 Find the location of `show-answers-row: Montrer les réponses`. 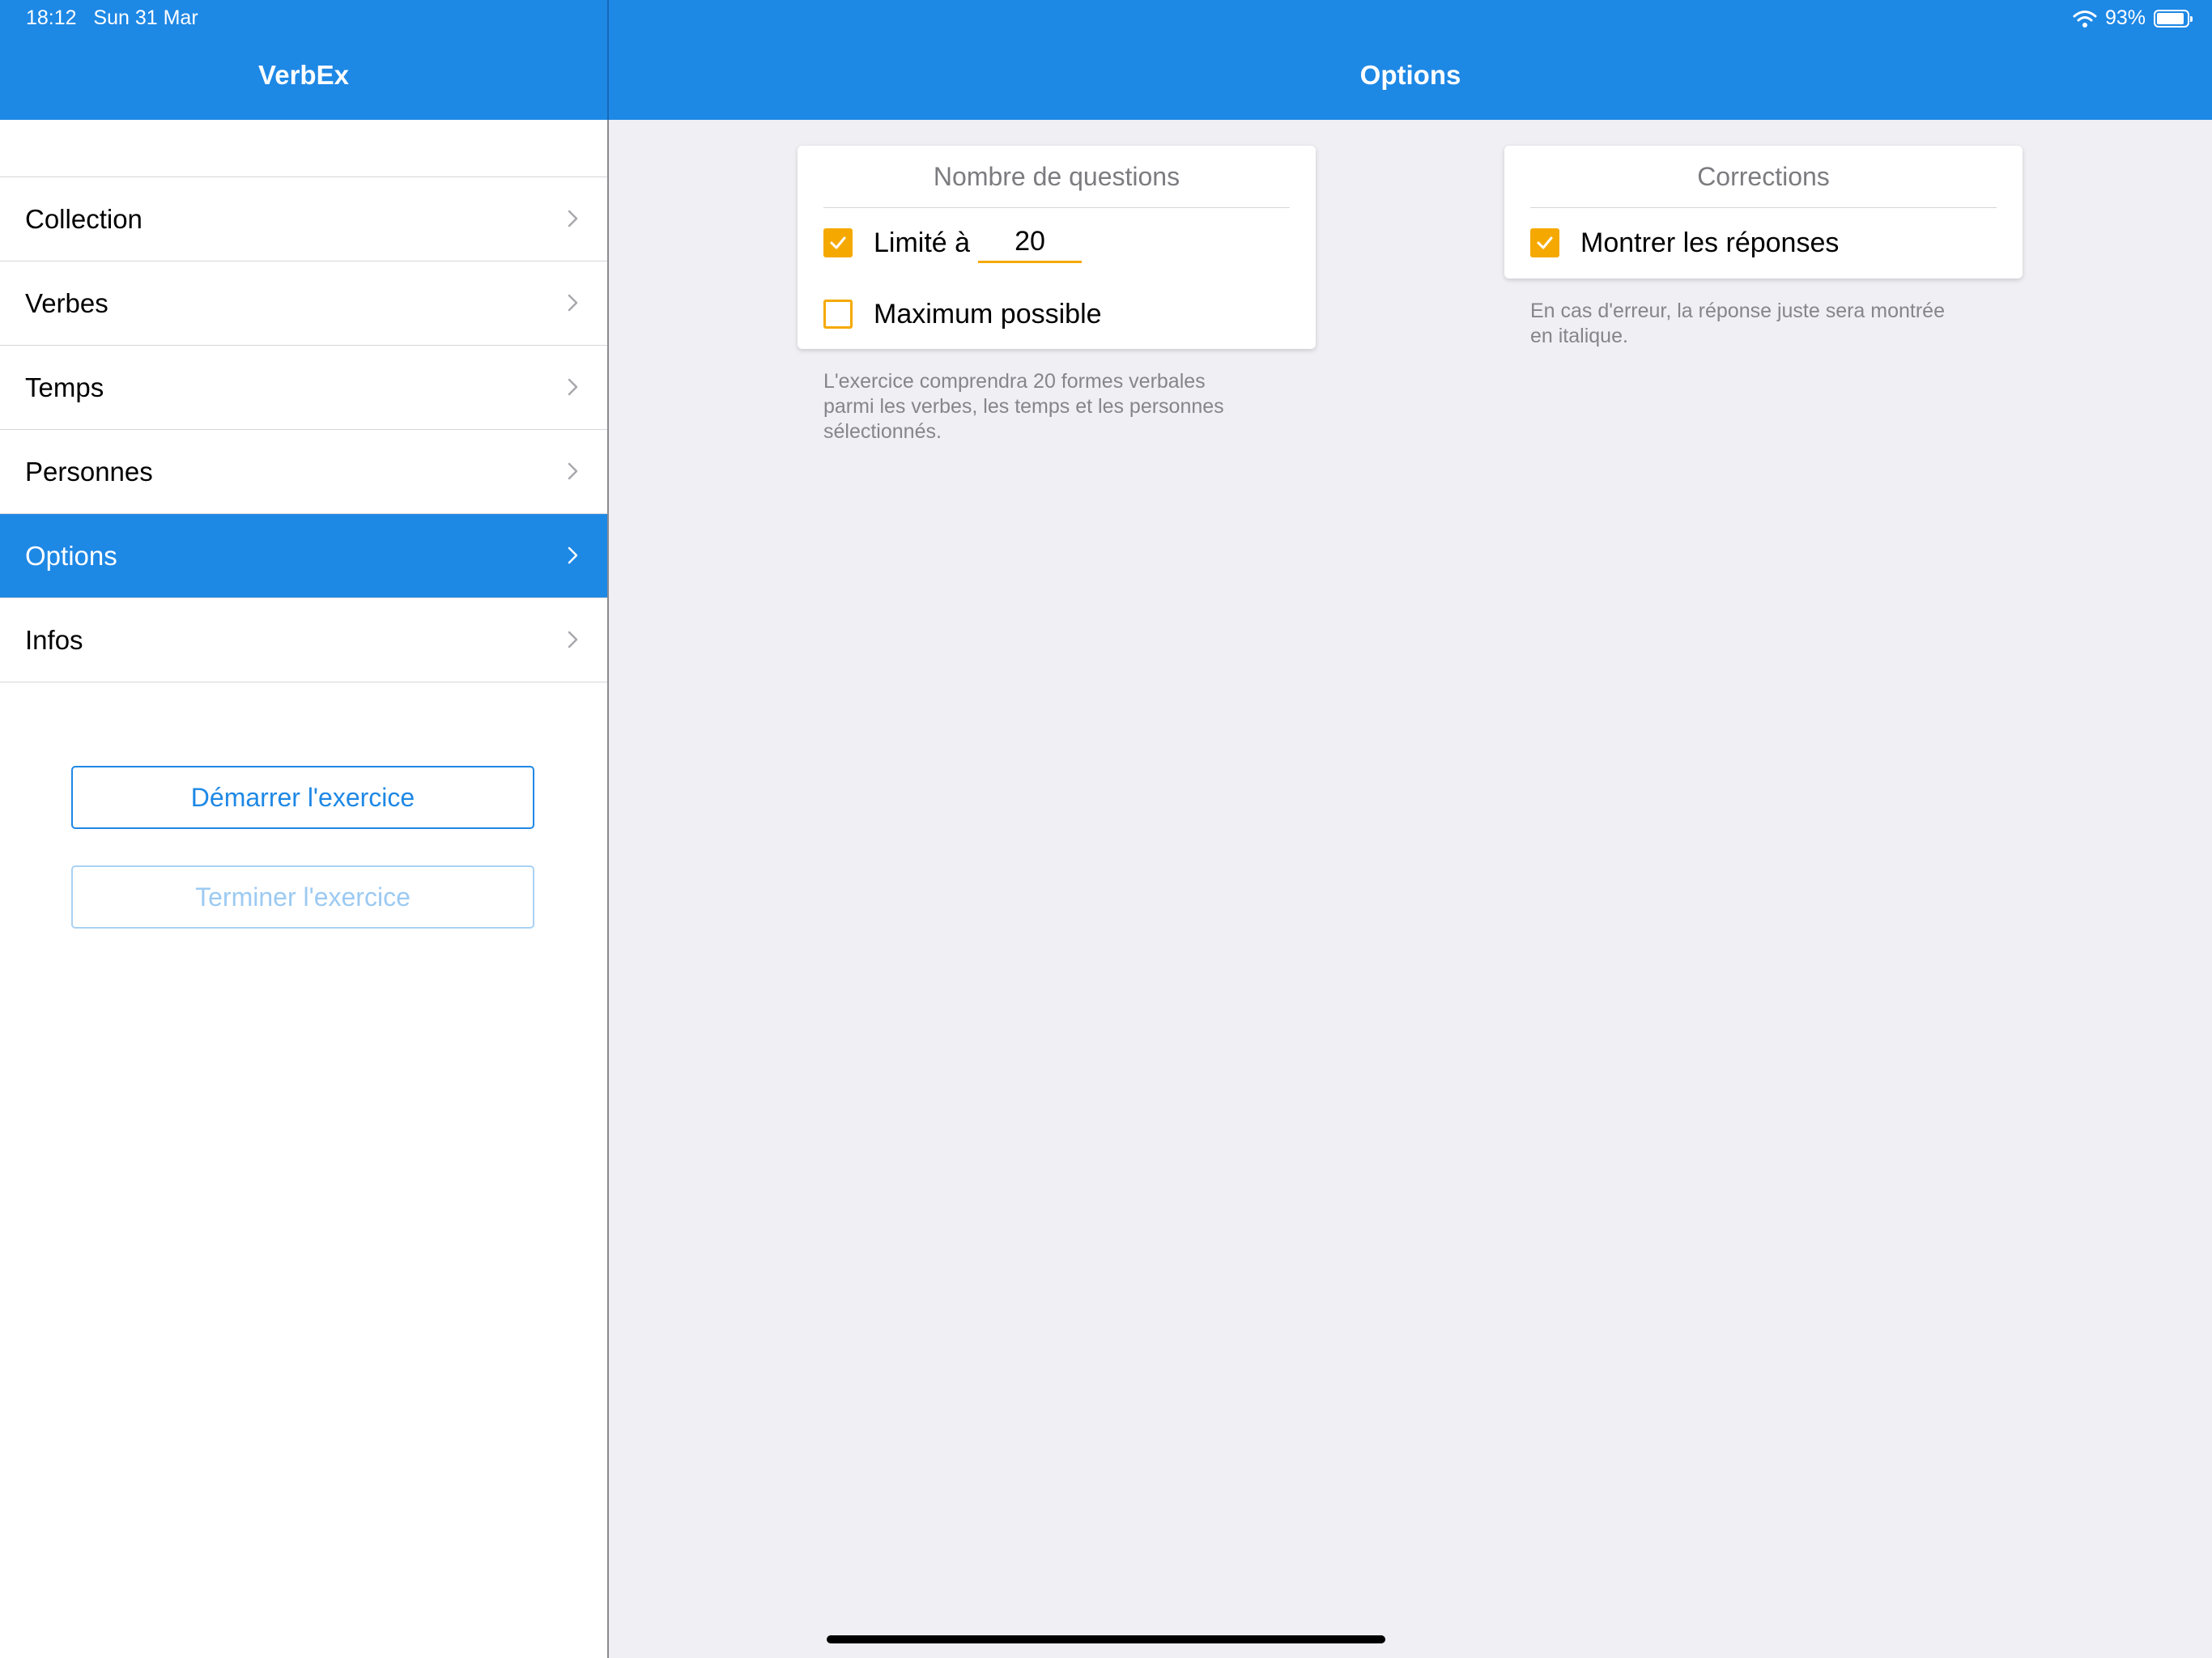

show-answers-row: Montrer les réponses is located at coordinates (1684, 243).